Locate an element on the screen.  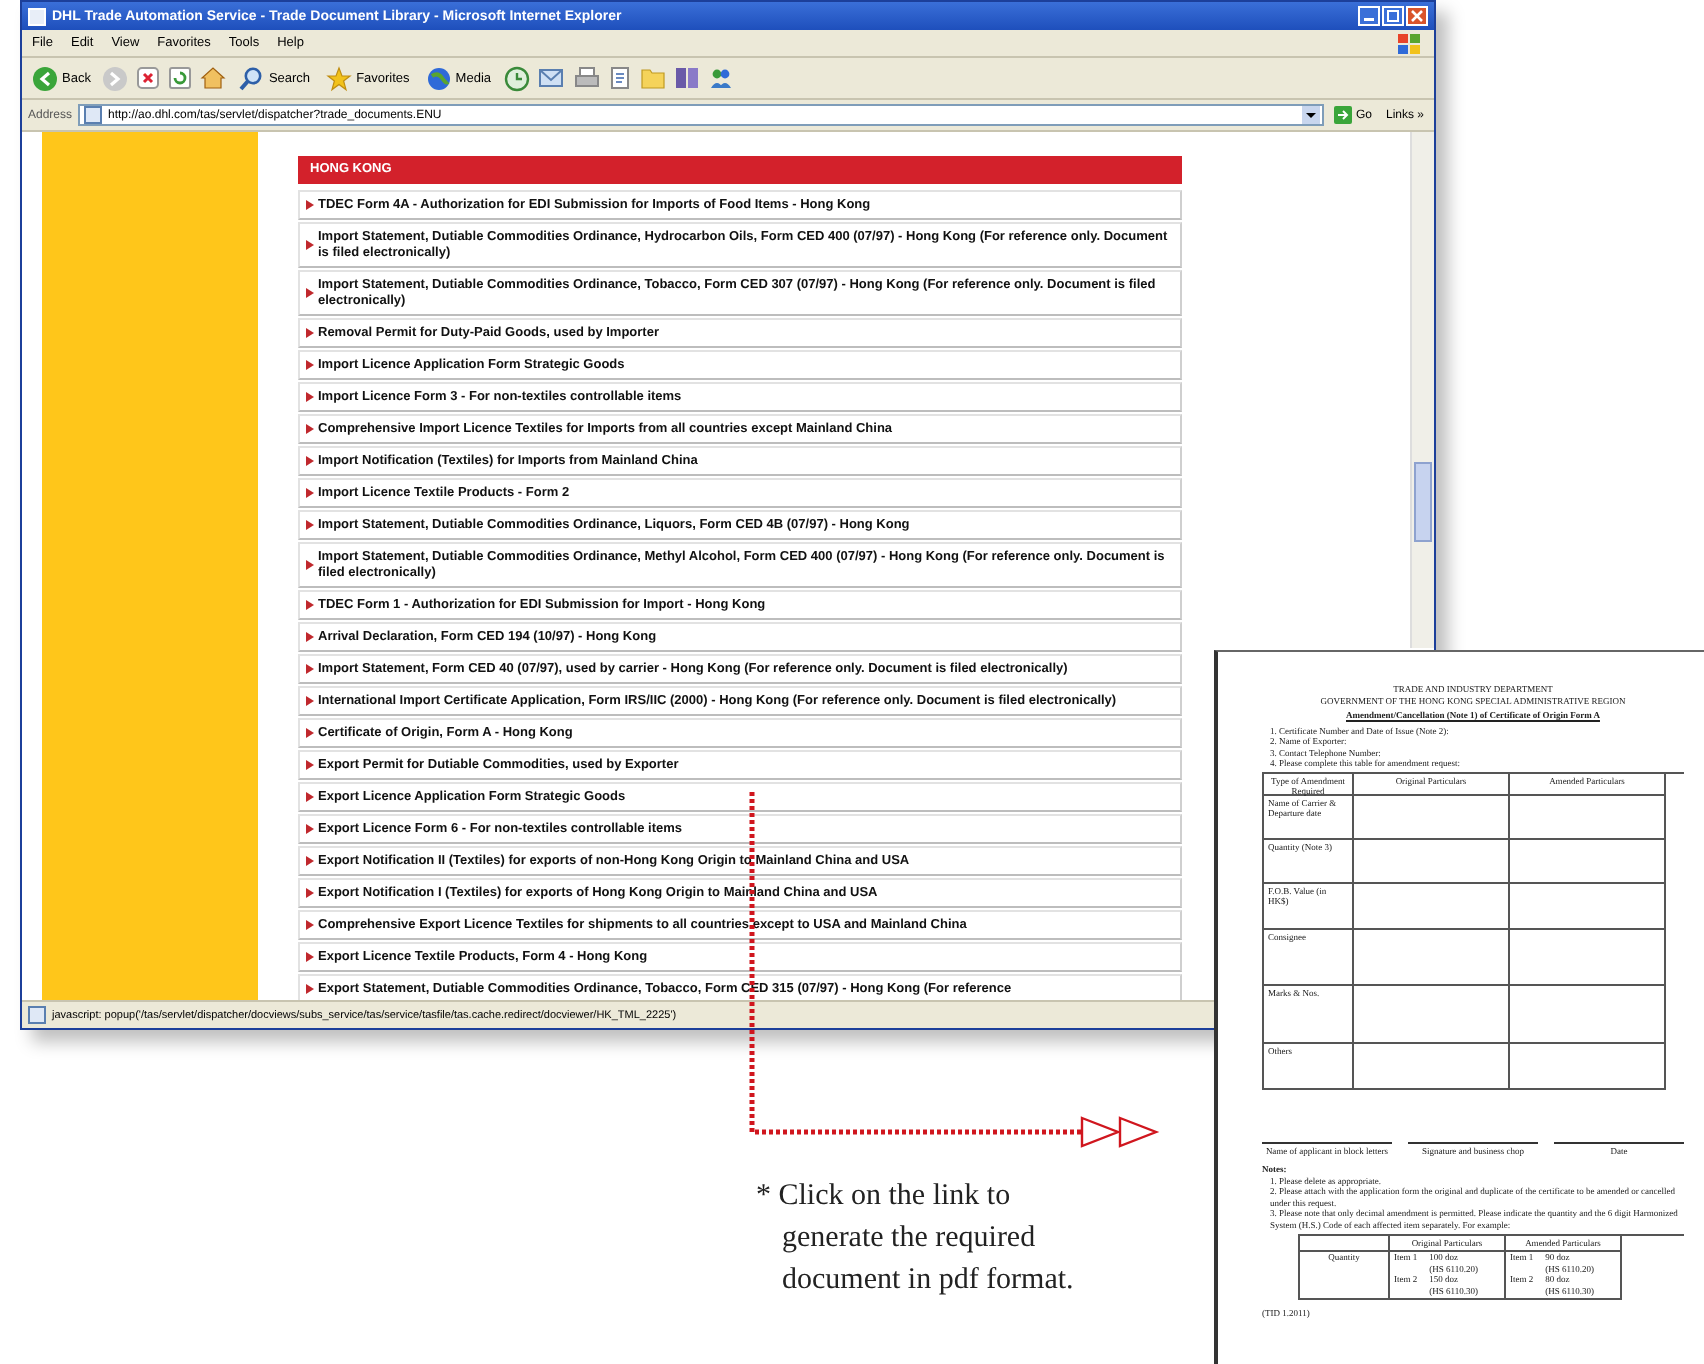
close-icon is located at coordinates (1417, 16).